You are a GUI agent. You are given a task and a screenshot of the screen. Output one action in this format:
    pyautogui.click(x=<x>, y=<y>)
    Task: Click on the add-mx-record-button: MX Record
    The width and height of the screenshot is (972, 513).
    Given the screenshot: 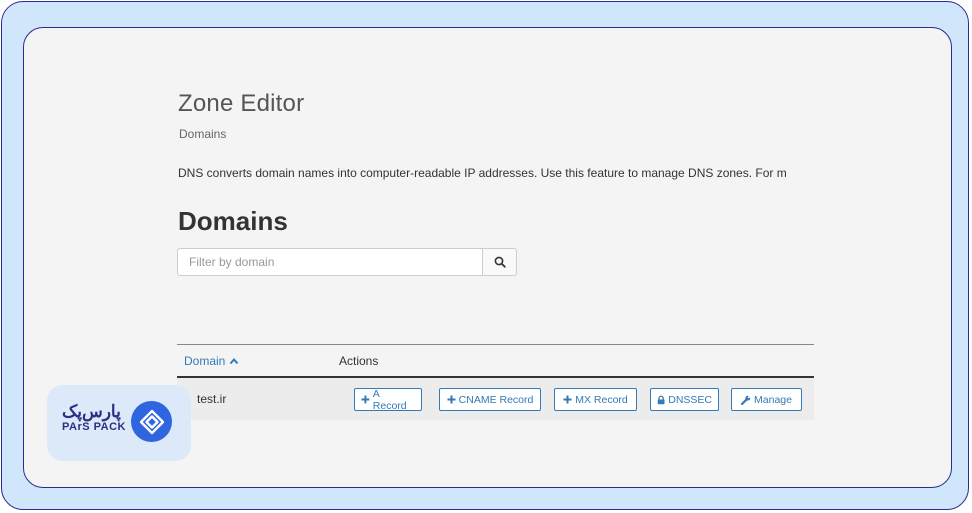 What is the action you would take?
    pyautogui.click(x=595, y=399)
    